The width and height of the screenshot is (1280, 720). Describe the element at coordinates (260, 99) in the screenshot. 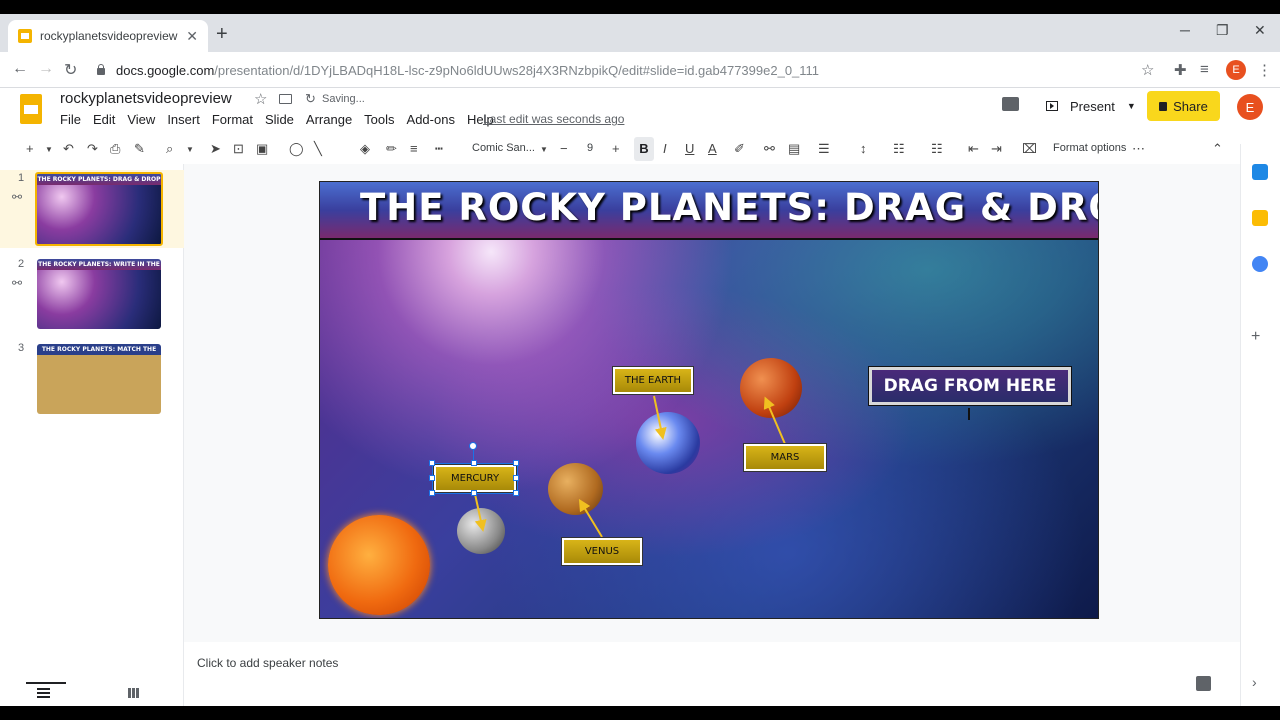

I see `star-icon: ☆` at that location.